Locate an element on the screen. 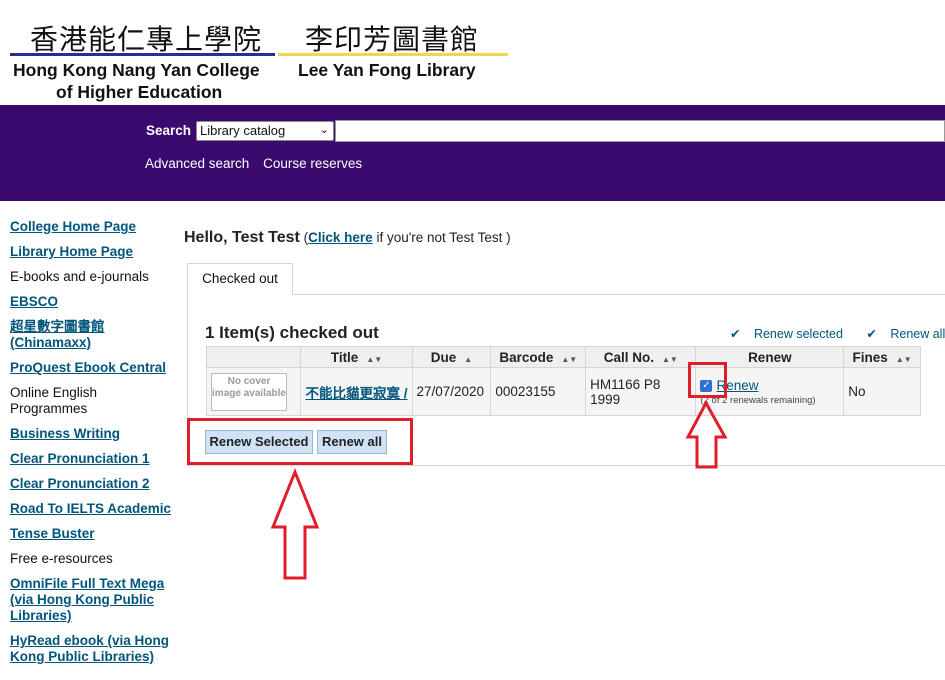  up-arrow-icon is located at coordinates (499, 489).